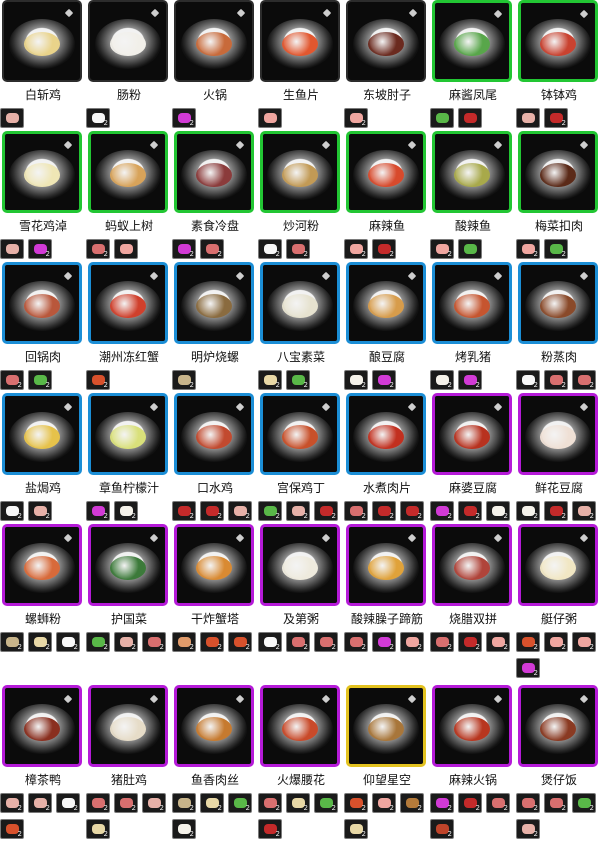 Image resolution: width=600 pixels, height=855 pixels. Describe the element at coordinates (300, 619) in the screenshot. I see `dish-name: 及第粥` at that location.